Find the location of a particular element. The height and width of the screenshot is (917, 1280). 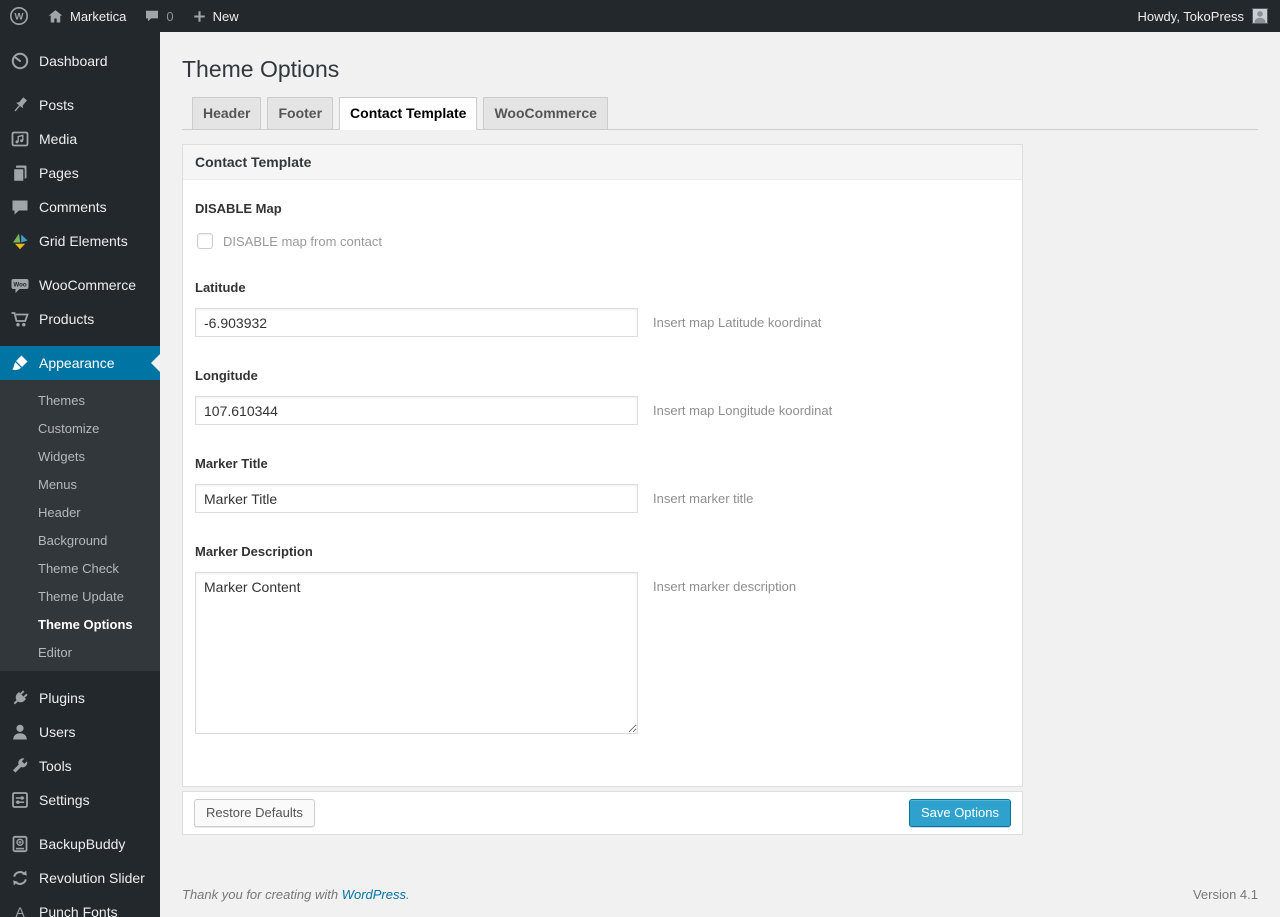

submenu-item-themes: Themes is located at coordinates (80, 401).